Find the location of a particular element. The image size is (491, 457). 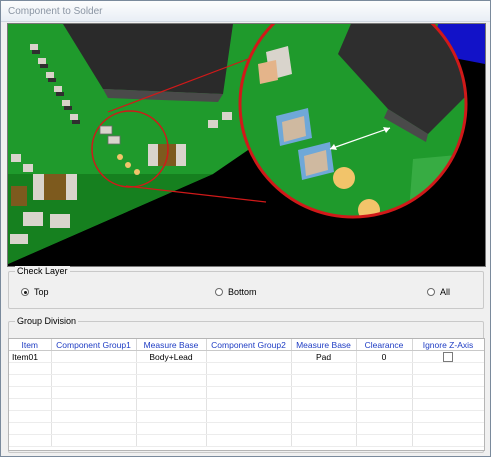

col-item: Item is located at coordinates (30, 345).